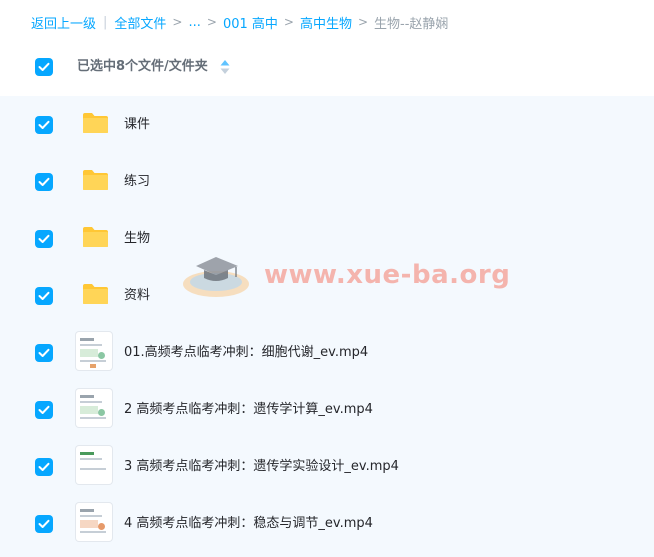 This screenshot has height=557, width=654. I want to click on file-name: 课件, so click(137, 125).